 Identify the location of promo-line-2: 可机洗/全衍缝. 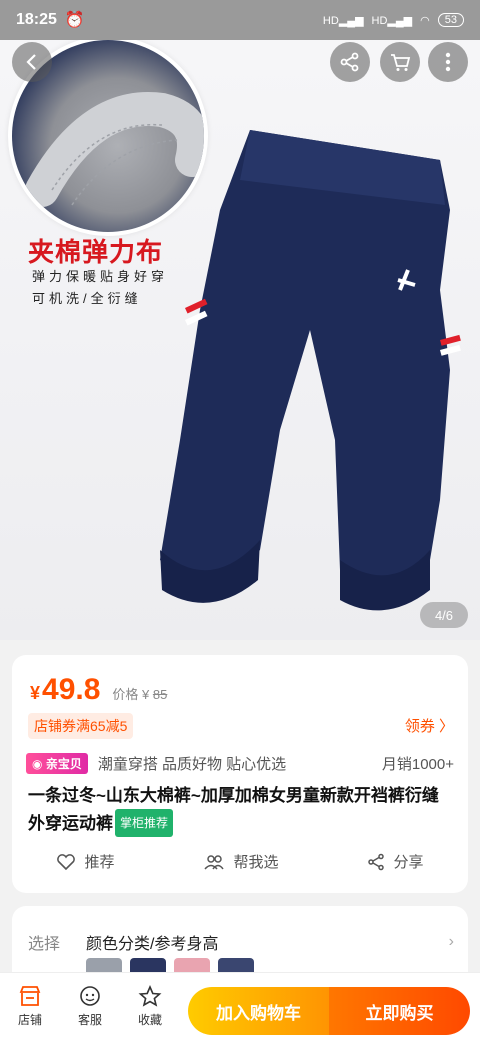
(87, 298).